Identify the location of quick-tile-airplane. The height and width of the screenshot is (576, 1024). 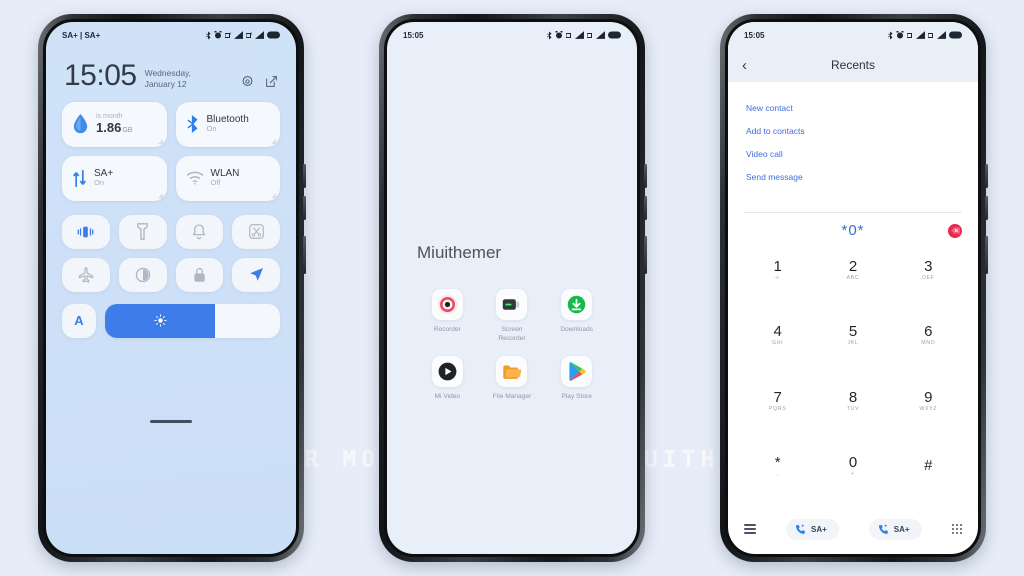
(86, 274).